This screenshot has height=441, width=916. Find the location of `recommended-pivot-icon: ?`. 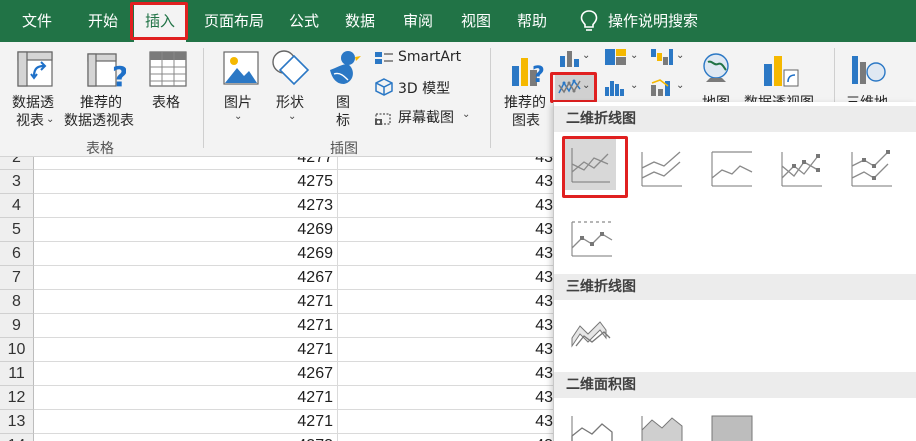

recommended-pivot-icon: ? is located at coordinates (106, 70).